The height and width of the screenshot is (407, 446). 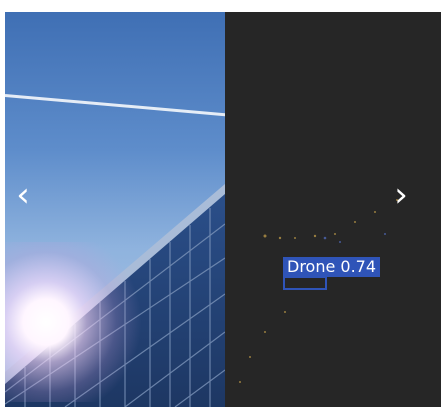 I want to click on detection-box, so click(x=305, y=283).